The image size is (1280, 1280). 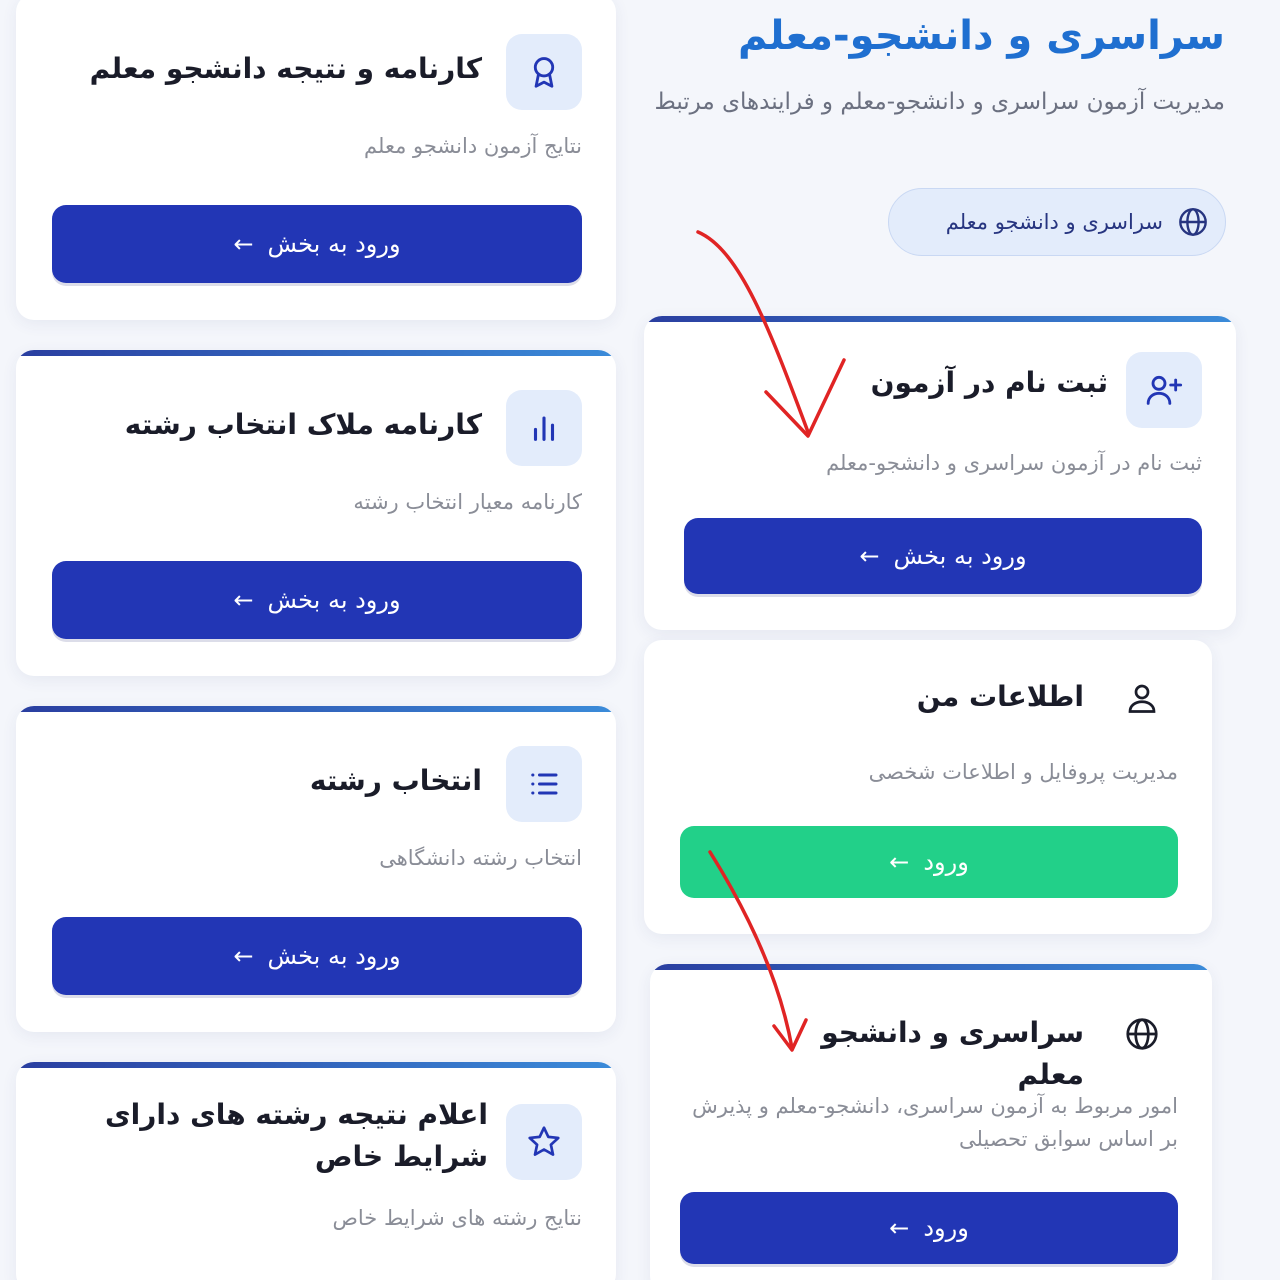 I want to click on list-icon, so click(x=544, y=784).